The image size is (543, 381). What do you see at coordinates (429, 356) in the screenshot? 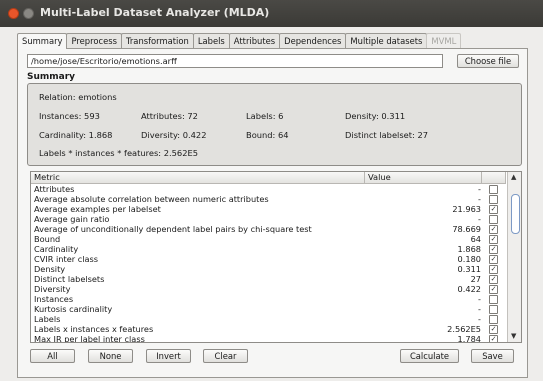
I see `calculate-button: Calculate` at bounding box center [429, 356].